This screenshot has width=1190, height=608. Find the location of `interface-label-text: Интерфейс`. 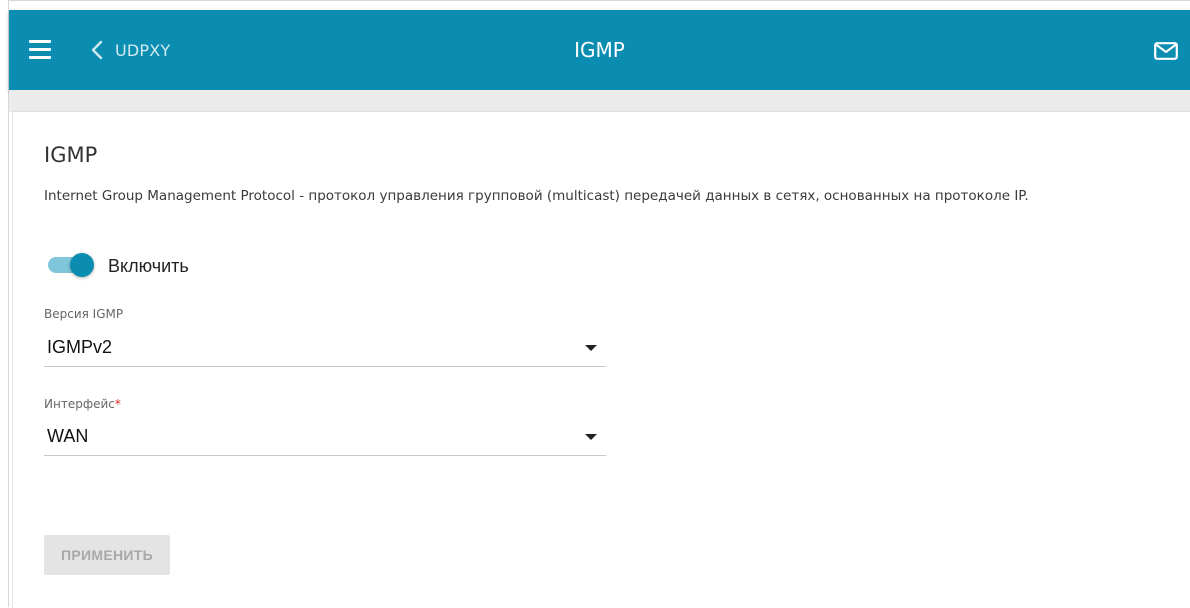

interface-label-text: Интерфейс is located at coordinates (79, 404).